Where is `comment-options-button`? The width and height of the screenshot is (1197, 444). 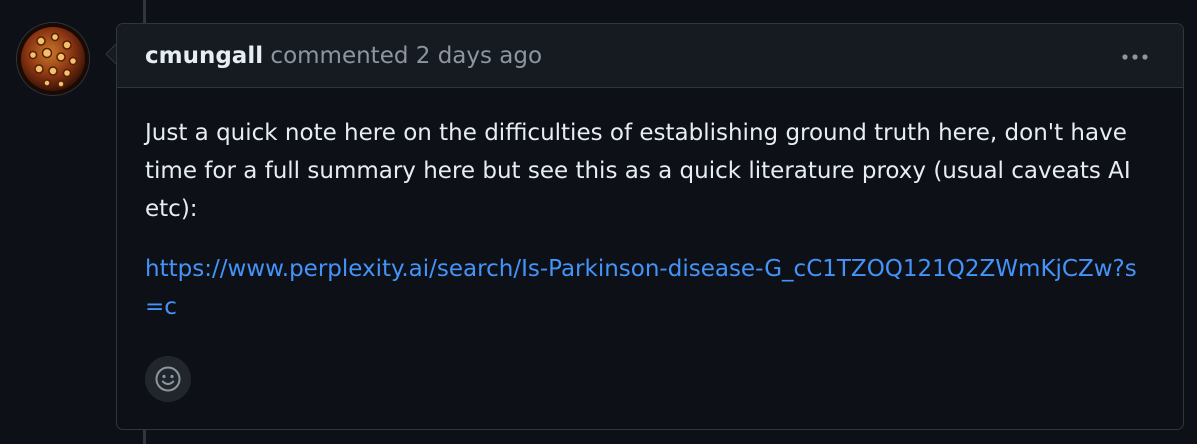 comment-options-button is located at coordinates (1135, 57).